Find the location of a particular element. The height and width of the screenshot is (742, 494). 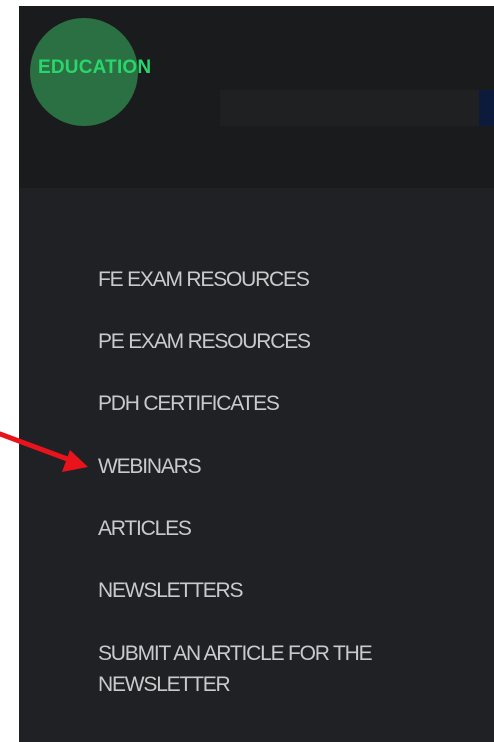

menu-item-pdh-certificates: PDH CERTIFICATES is located at coordinates (278, 403).